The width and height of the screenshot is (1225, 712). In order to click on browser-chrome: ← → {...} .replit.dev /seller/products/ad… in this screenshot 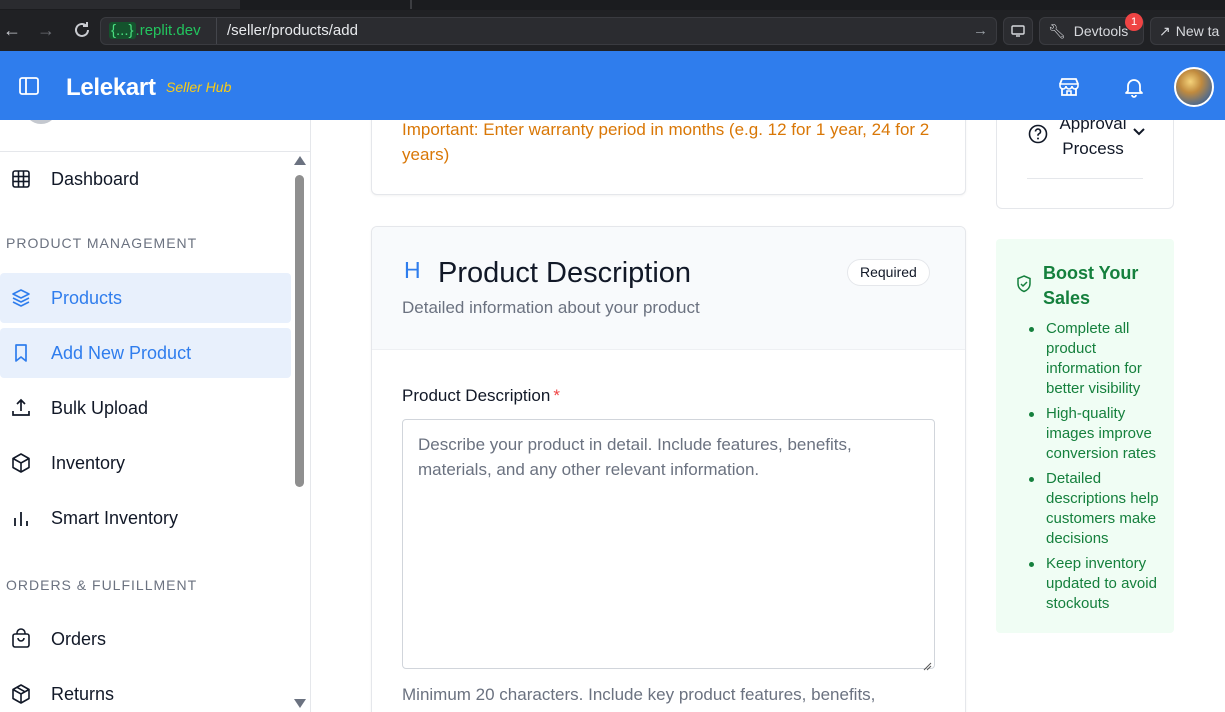, I will do `click(612, 25)`.